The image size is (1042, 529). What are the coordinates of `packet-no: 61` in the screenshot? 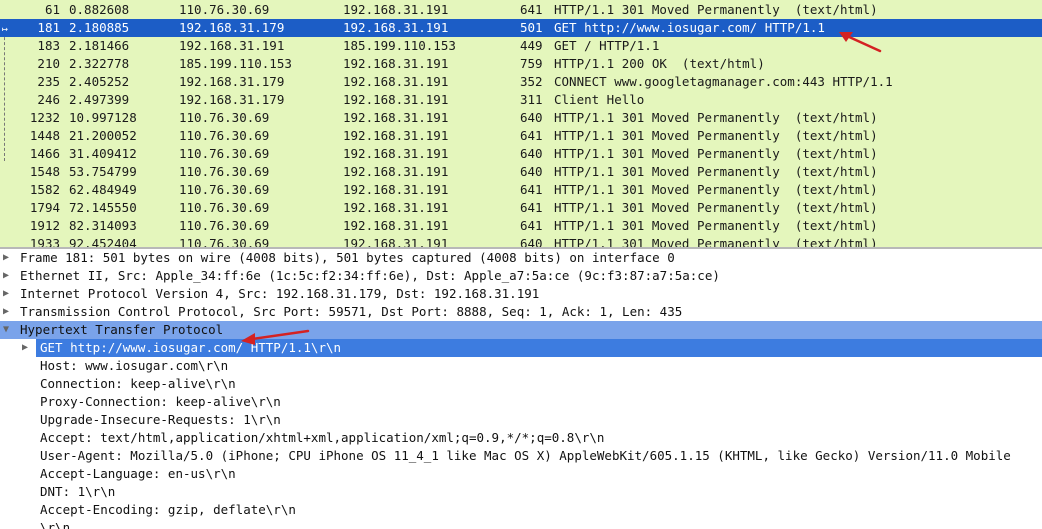 It's located at (52, 9).